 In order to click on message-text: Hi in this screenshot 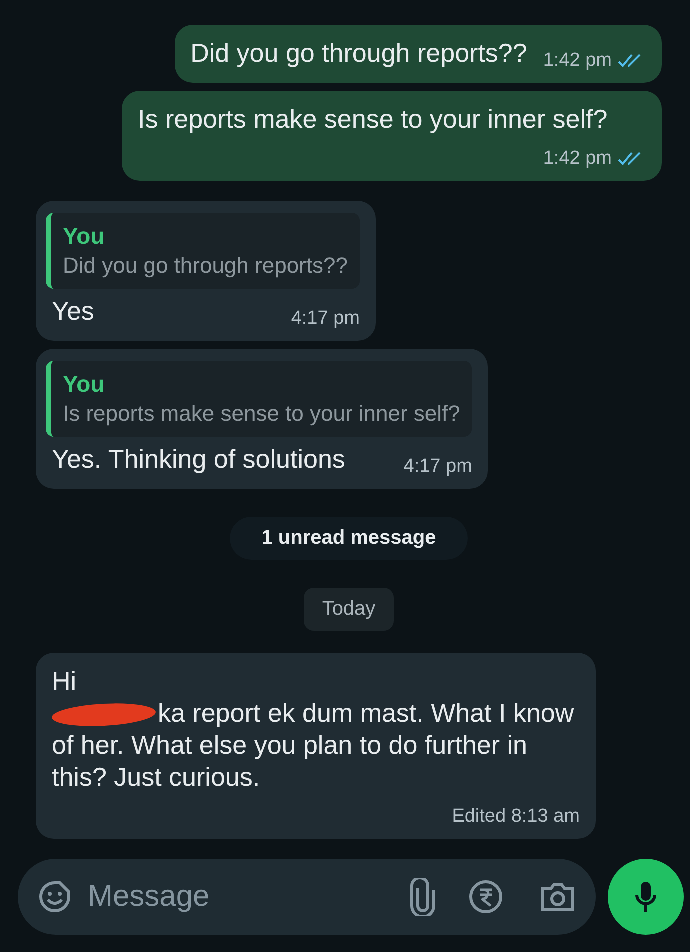, I will do `click(64, 681)`.